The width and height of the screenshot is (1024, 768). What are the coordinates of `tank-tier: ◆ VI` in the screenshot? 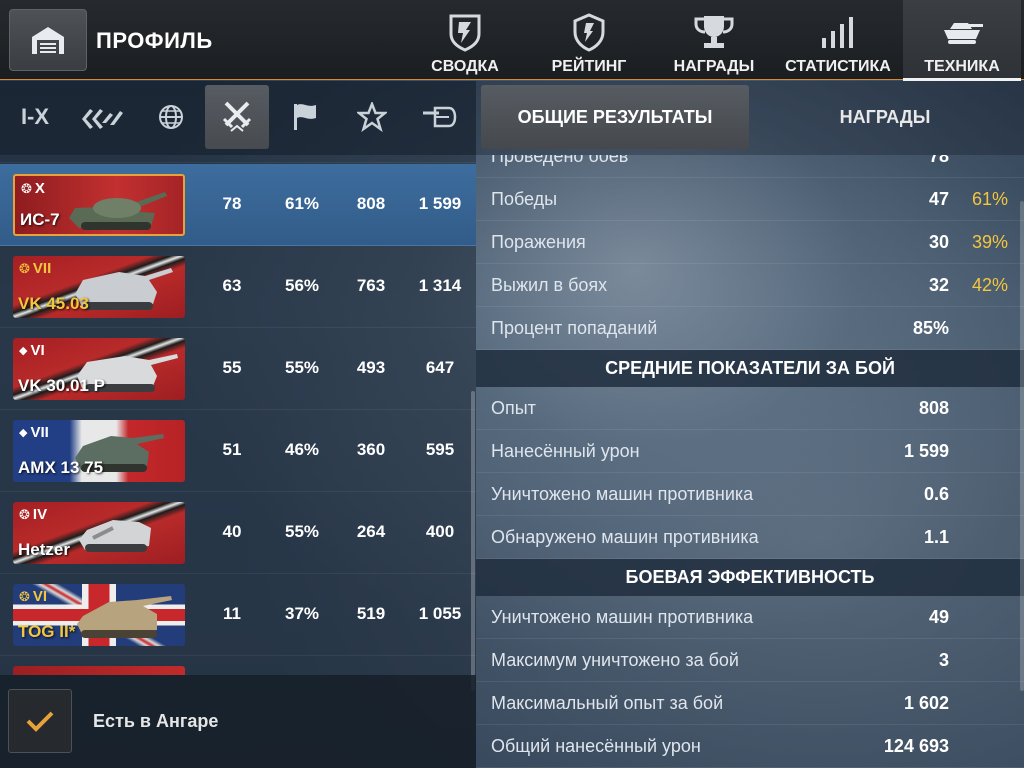 It's located at (32, 350).